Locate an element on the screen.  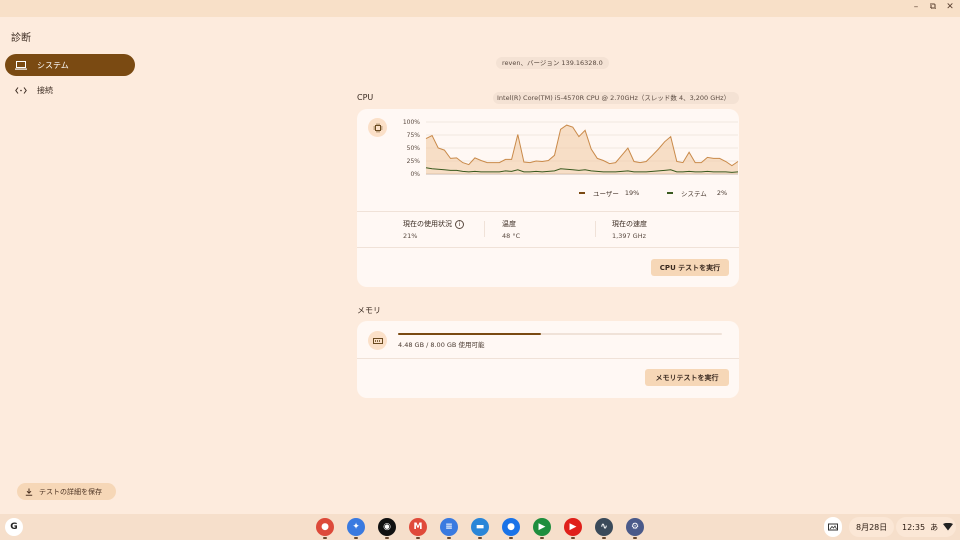
sidebar-item-label: 接続 is located at coordinates (45, 90).